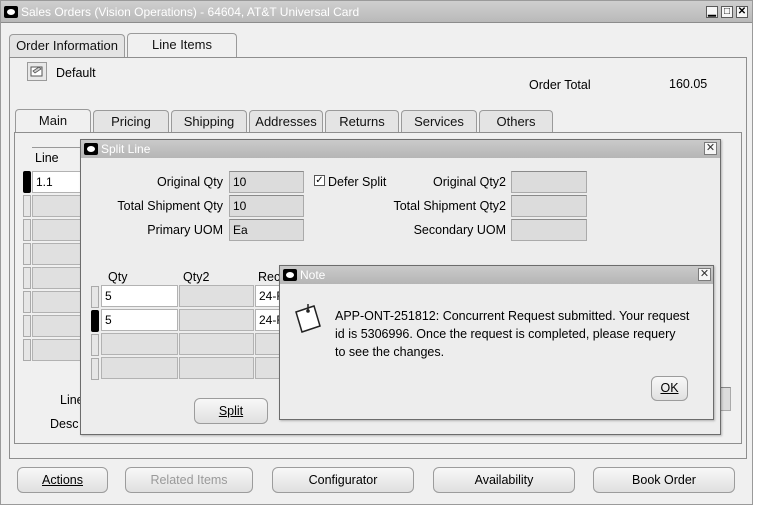 The image size is (757, 505). I want to click on availability-button: Availability, so click(504, 480).